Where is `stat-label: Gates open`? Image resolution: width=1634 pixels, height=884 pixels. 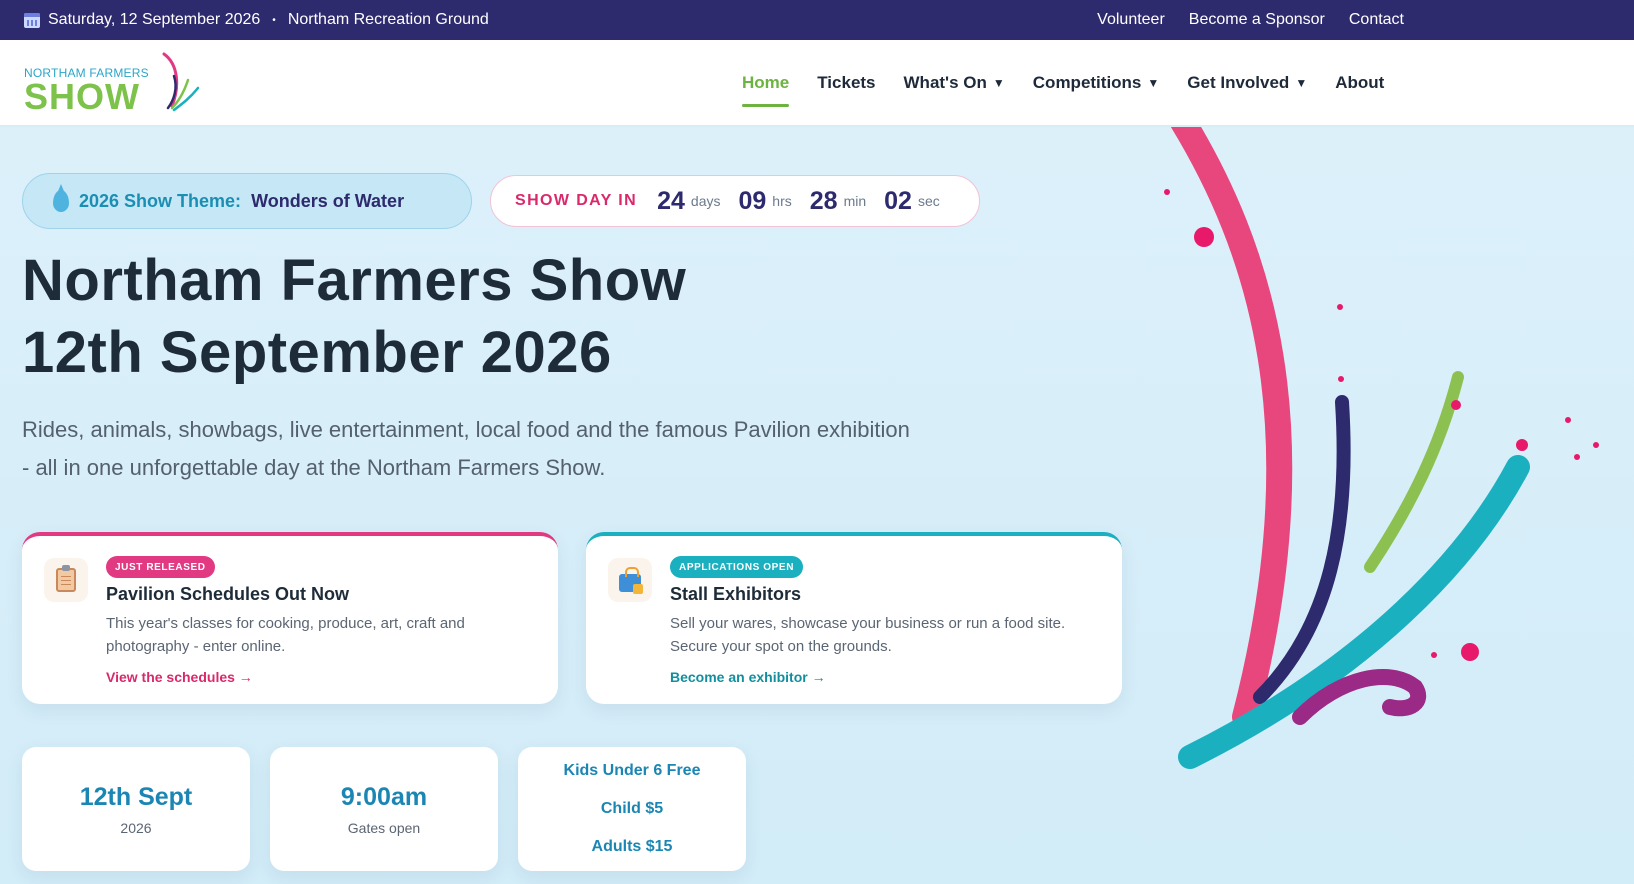
stat-label: Gates open is located at coordinates (384, 827).